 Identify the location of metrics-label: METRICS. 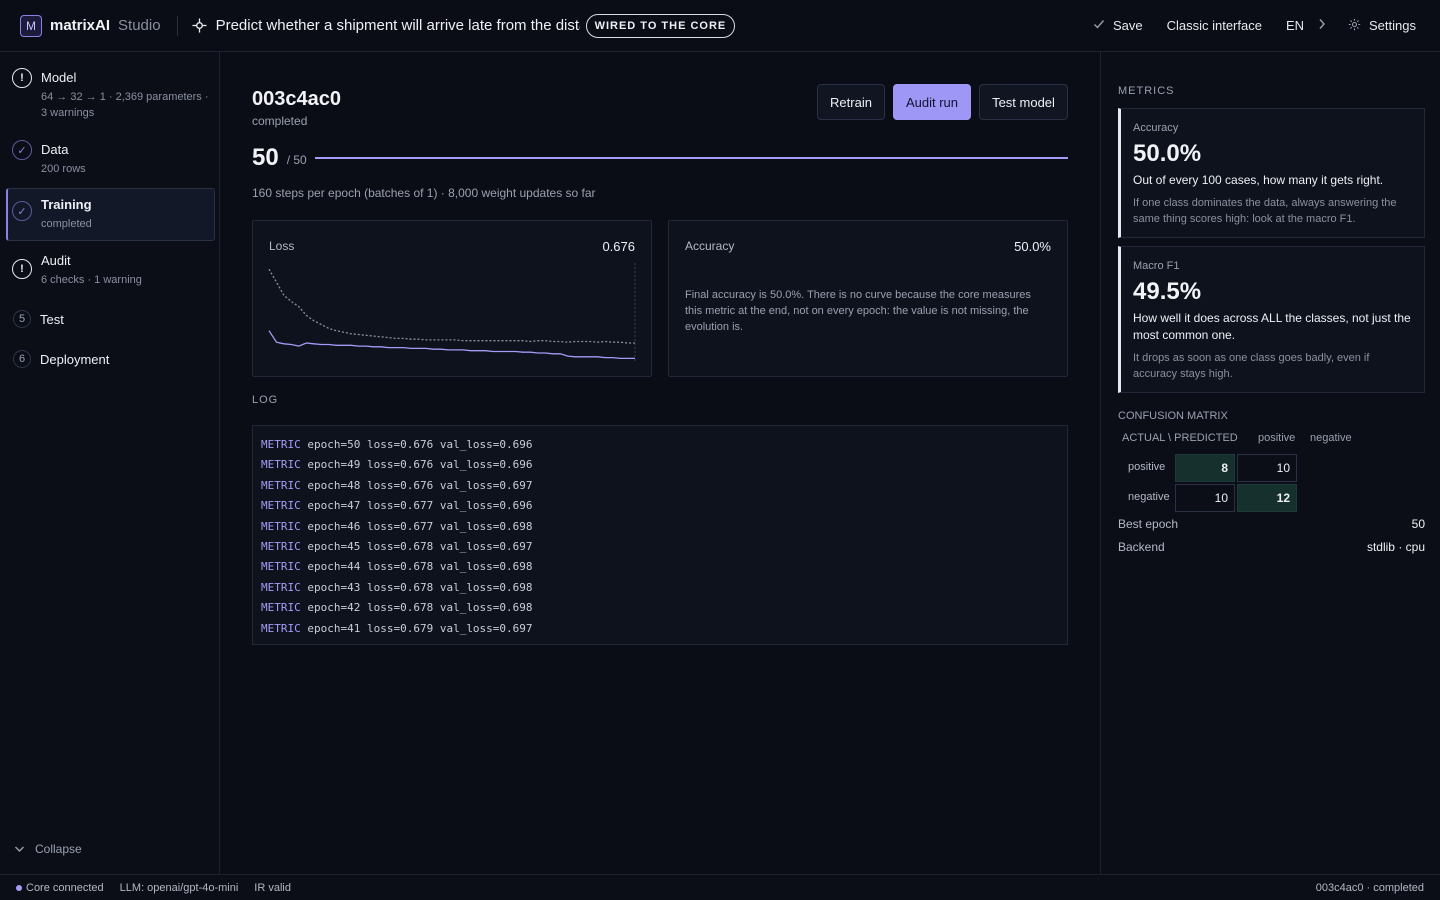
(1146, 91).